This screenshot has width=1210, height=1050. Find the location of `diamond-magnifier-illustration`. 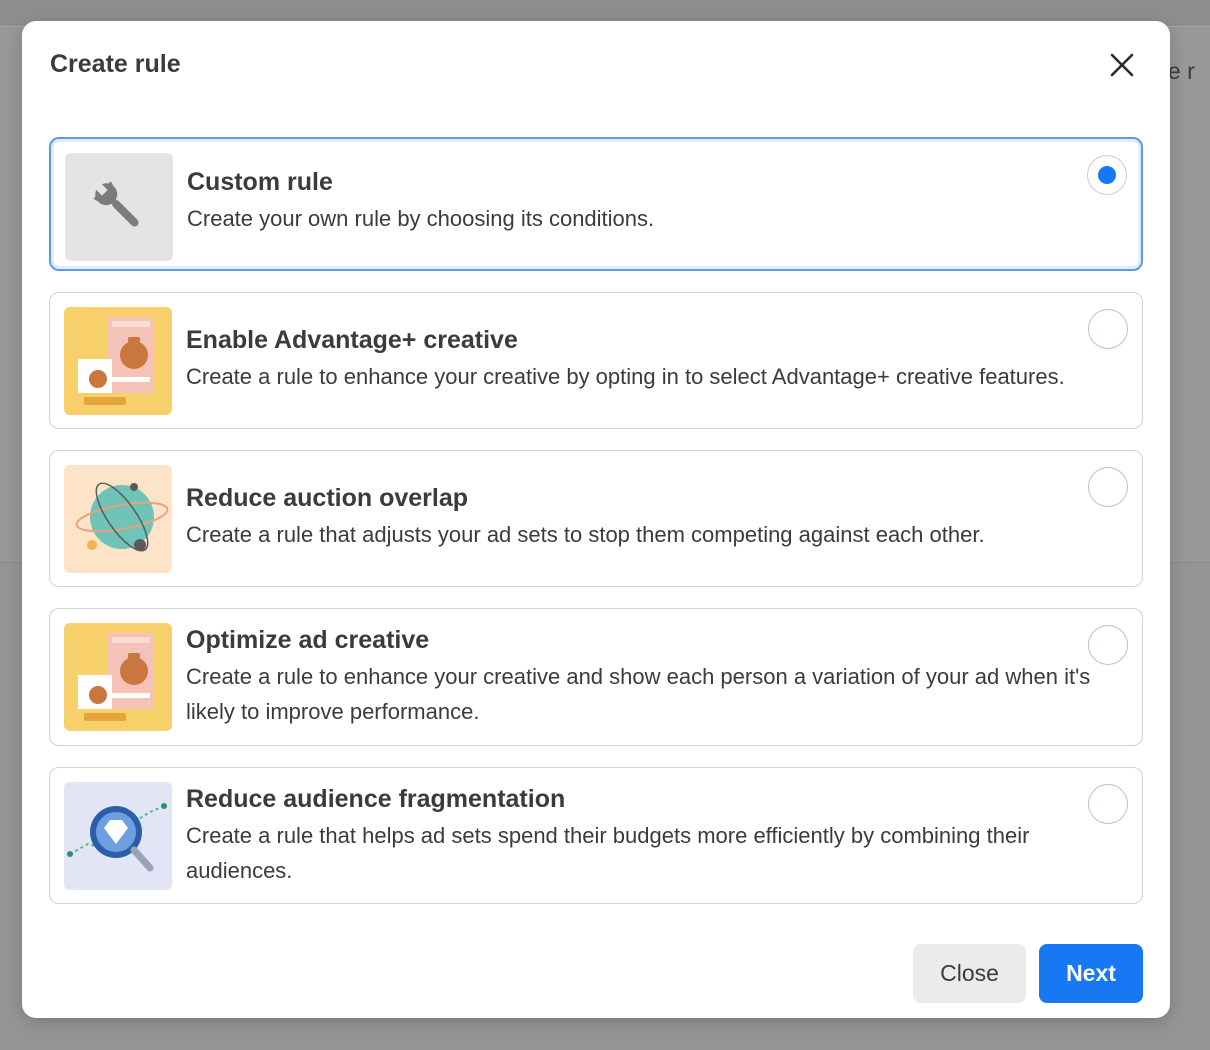

diamond-magnifier-illustration is located at coordinates (118, 836).